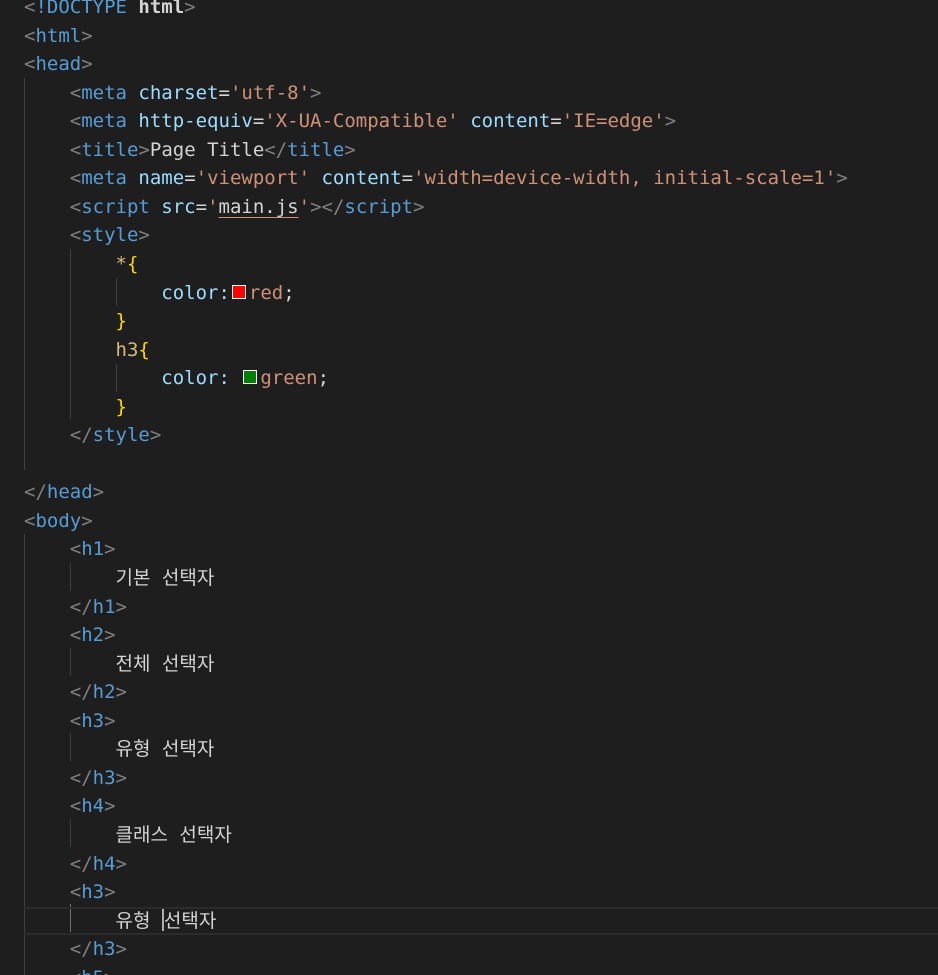 This screenshot has width=938, height=975. I want to click on code-token: 'IE=edge', so click(613, 121).